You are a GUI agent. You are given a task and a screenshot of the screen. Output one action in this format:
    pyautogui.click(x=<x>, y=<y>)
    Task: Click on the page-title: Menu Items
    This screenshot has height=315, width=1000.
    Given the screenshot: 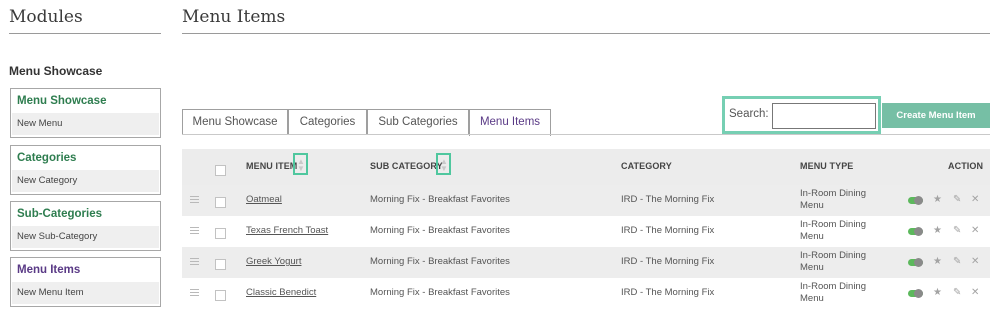 What is the action you would take?
    pyautogui.click(x=234, y=17)
    